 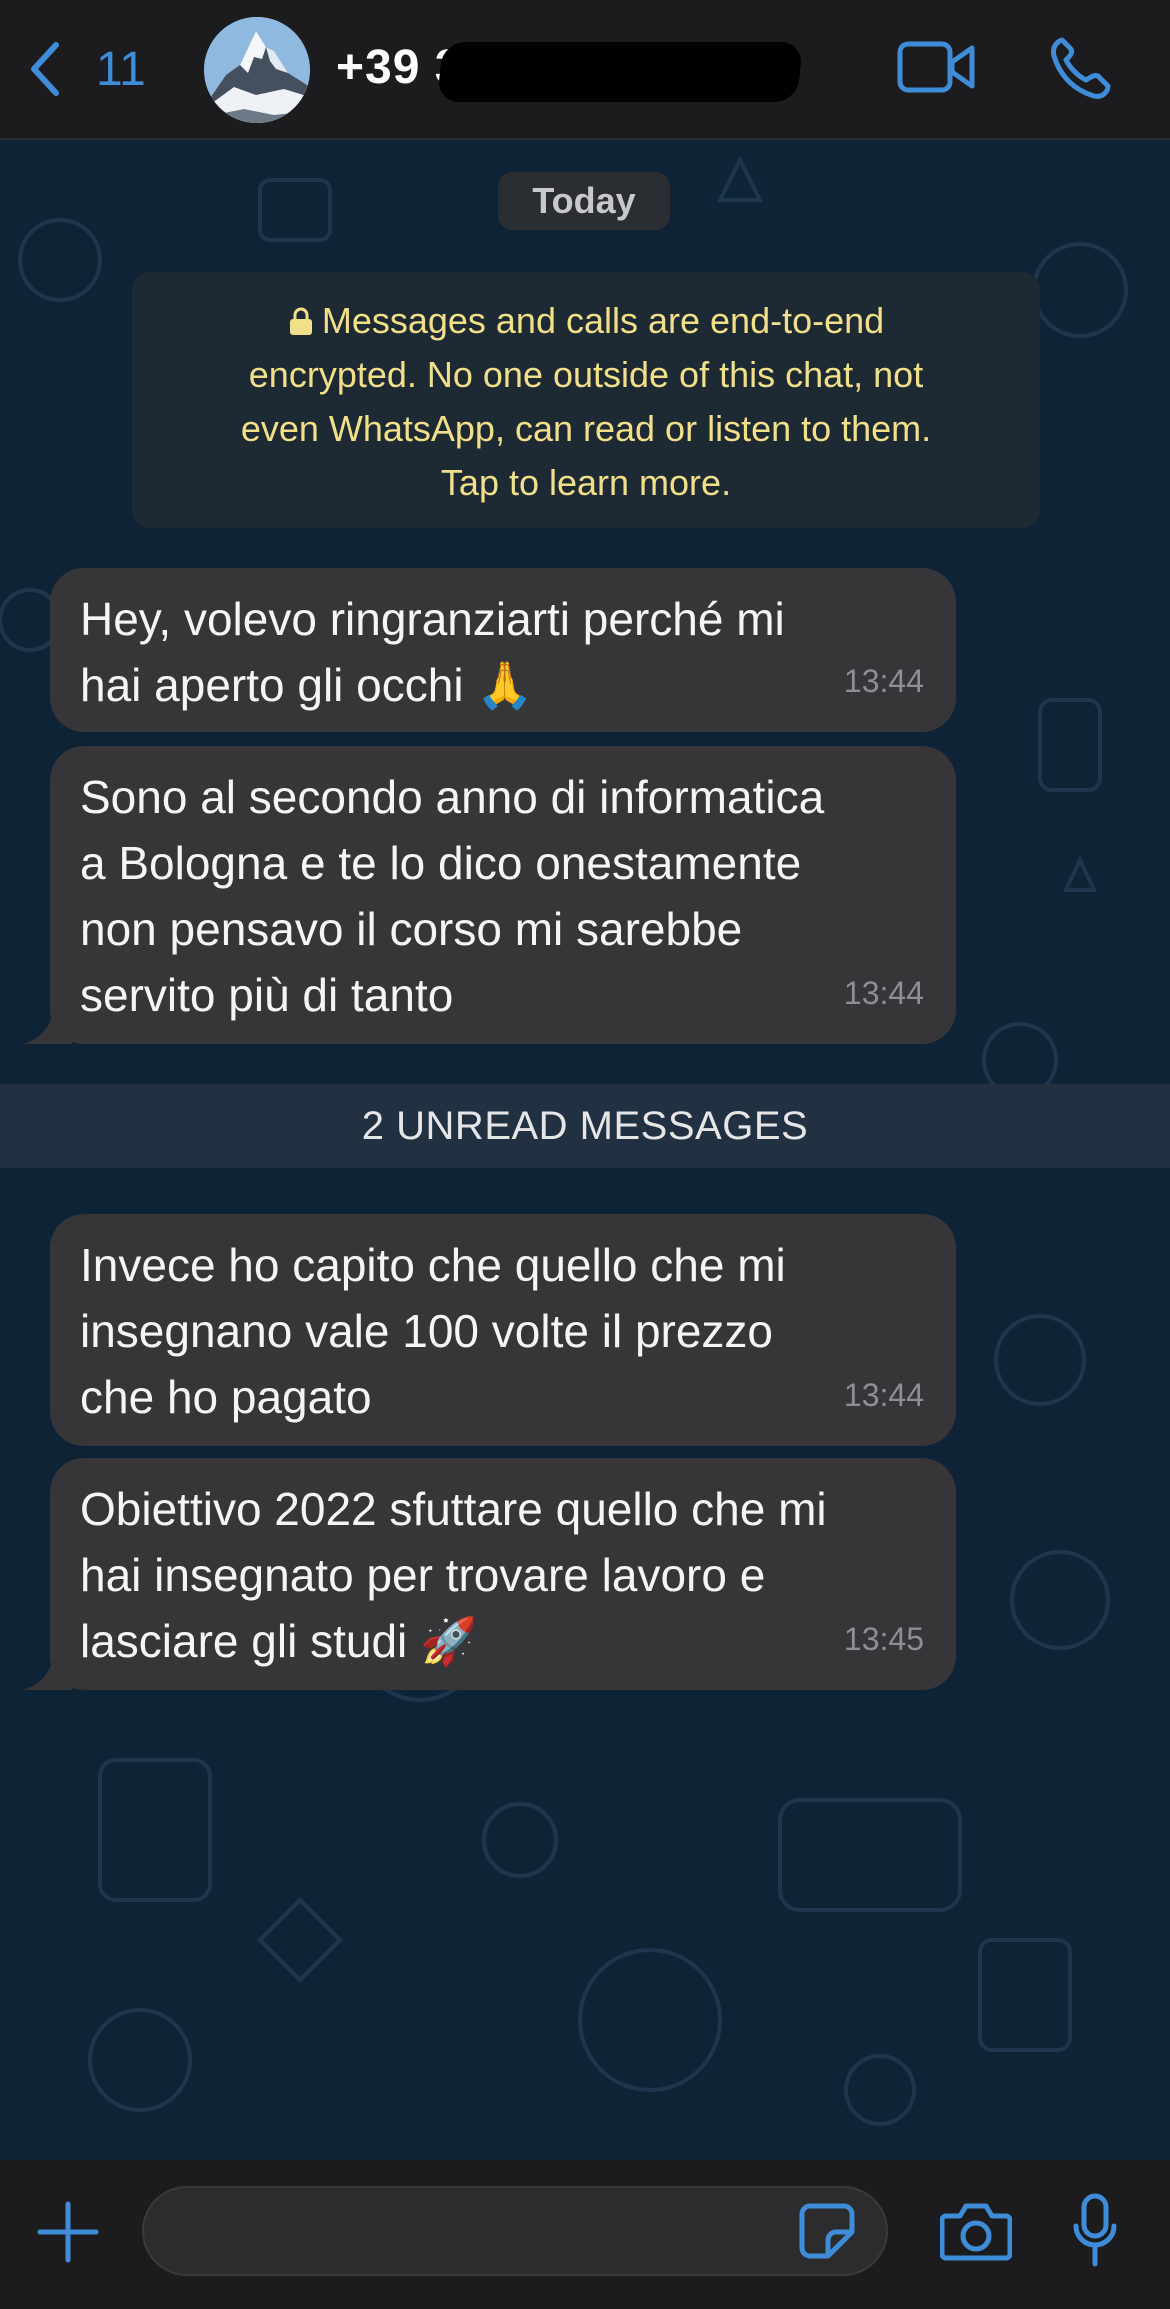 I want to click on unread-divider: 2 UNREAD MESSAGES, so click(x=585, y=1126).